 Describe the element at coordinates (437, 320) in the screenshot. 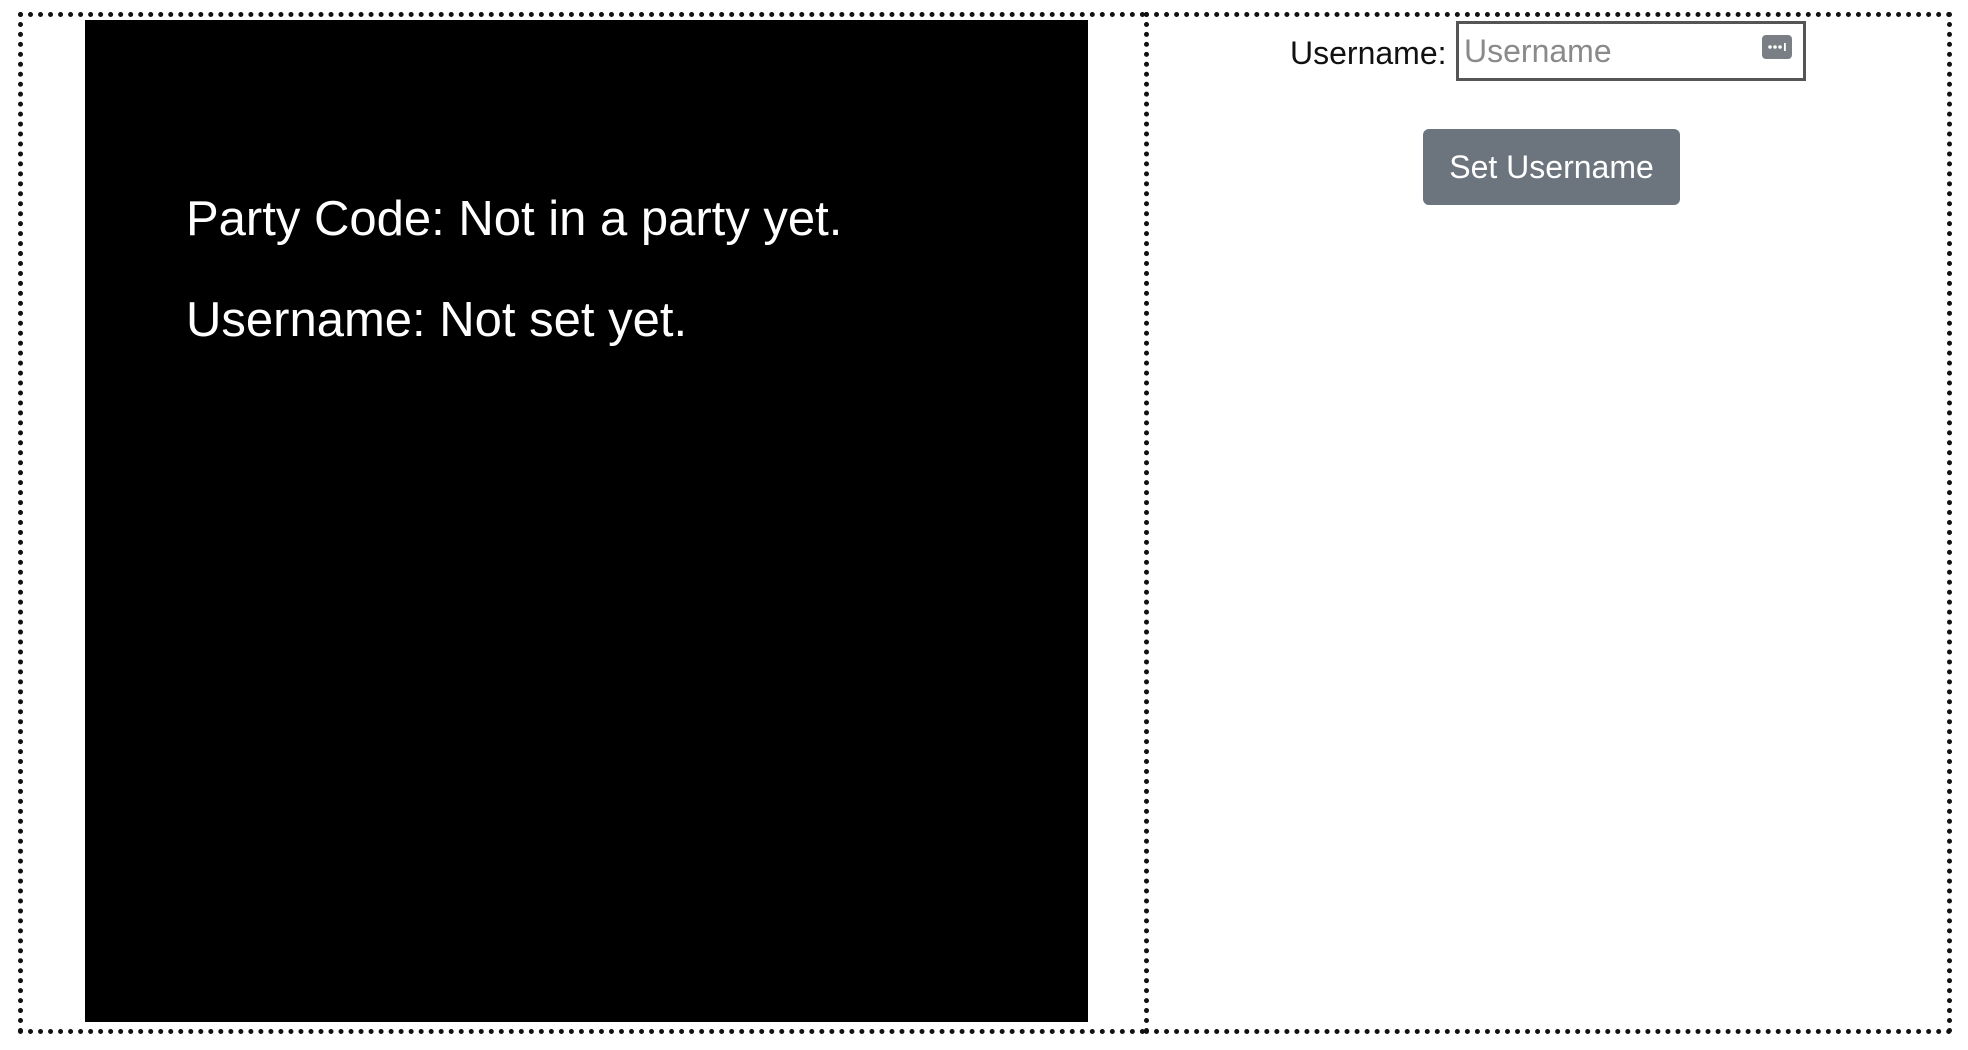

I see `username-status-text: Username: Not set yet.` at that location.